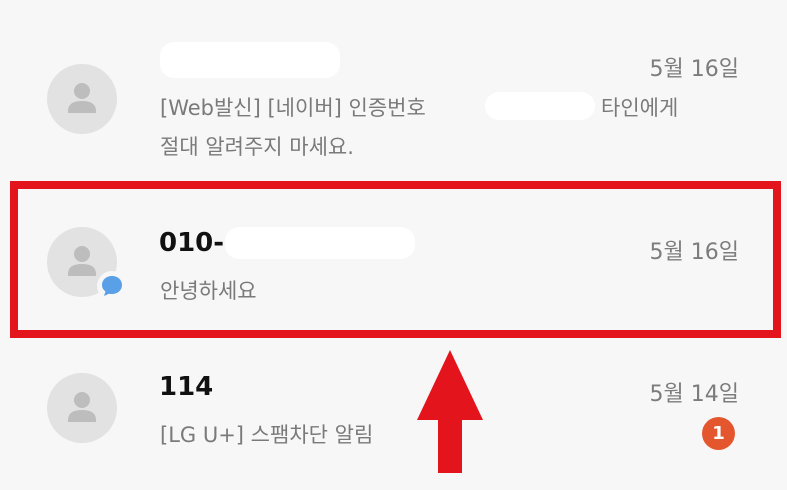 The image size is (787, 490). What do you see at coordinates (267, 435) in the screenshot?
I see `message-preview: [LG U+] 스팸차단 알림` at bounding box center [267, 435].